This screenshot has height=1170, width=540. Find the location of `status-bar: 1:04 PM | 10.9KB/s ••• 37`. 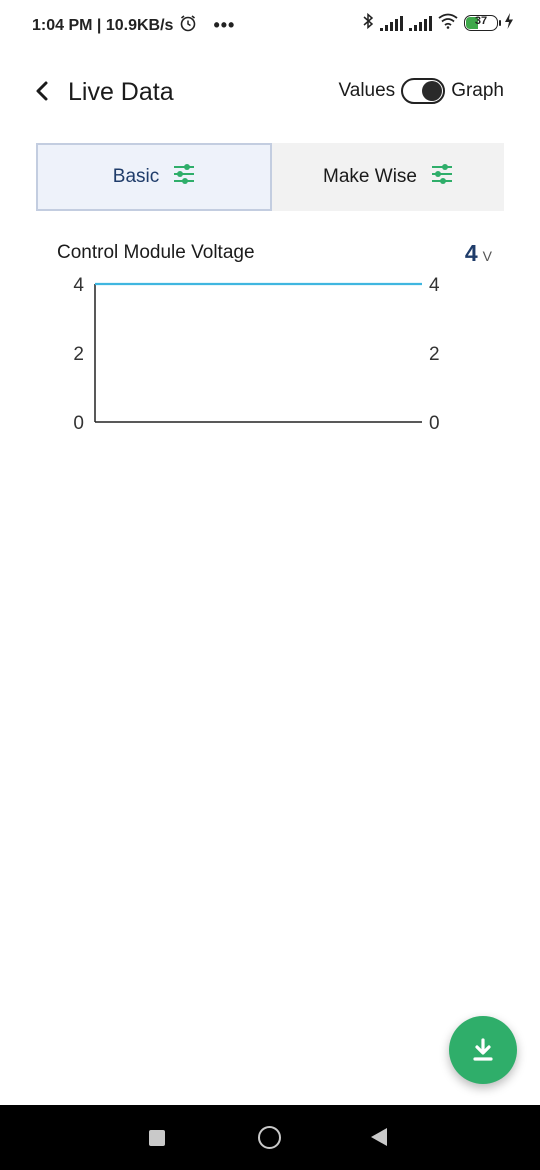

status-bar: 1:04 PM | 10.9KB/s ••• 37 is located at coordinates (270, 24).